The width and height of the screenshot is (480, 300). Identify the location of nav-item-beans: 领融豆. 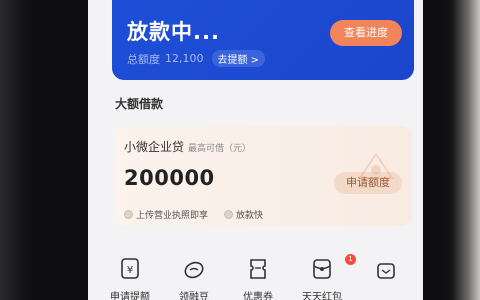
(194, 279).